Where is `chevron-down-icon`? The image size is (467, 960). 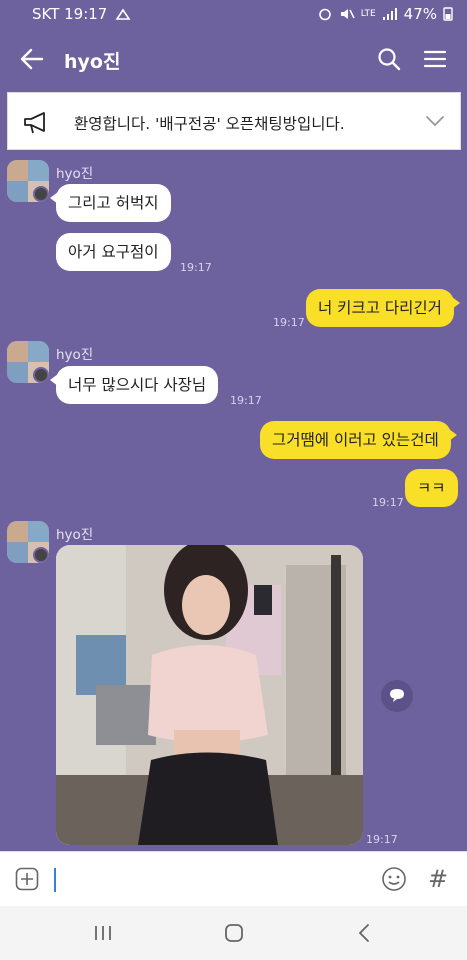 chevron-down-icon is located at coordinates (435, 121).